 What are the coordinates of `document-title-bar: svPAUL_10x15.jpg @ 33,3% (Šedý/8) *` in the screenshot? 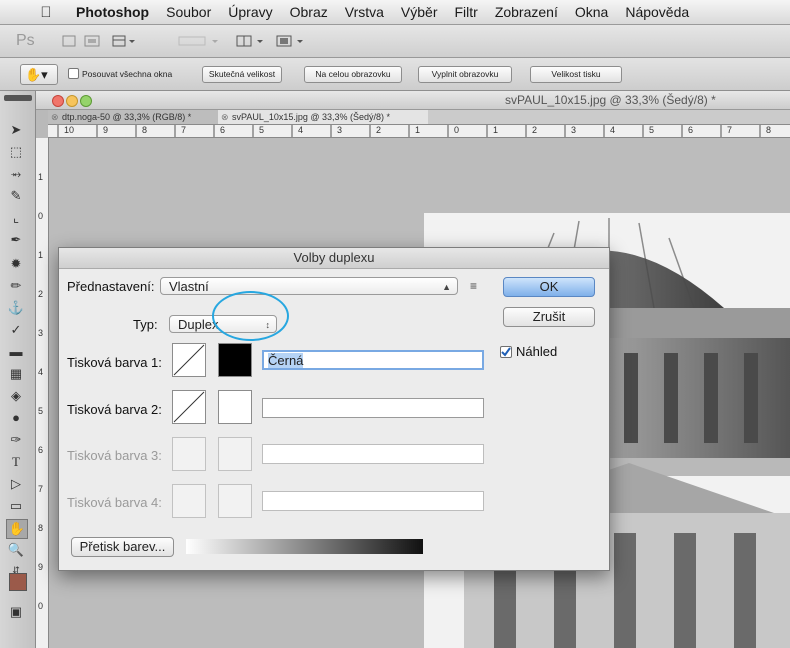 It's located at (413, 100).